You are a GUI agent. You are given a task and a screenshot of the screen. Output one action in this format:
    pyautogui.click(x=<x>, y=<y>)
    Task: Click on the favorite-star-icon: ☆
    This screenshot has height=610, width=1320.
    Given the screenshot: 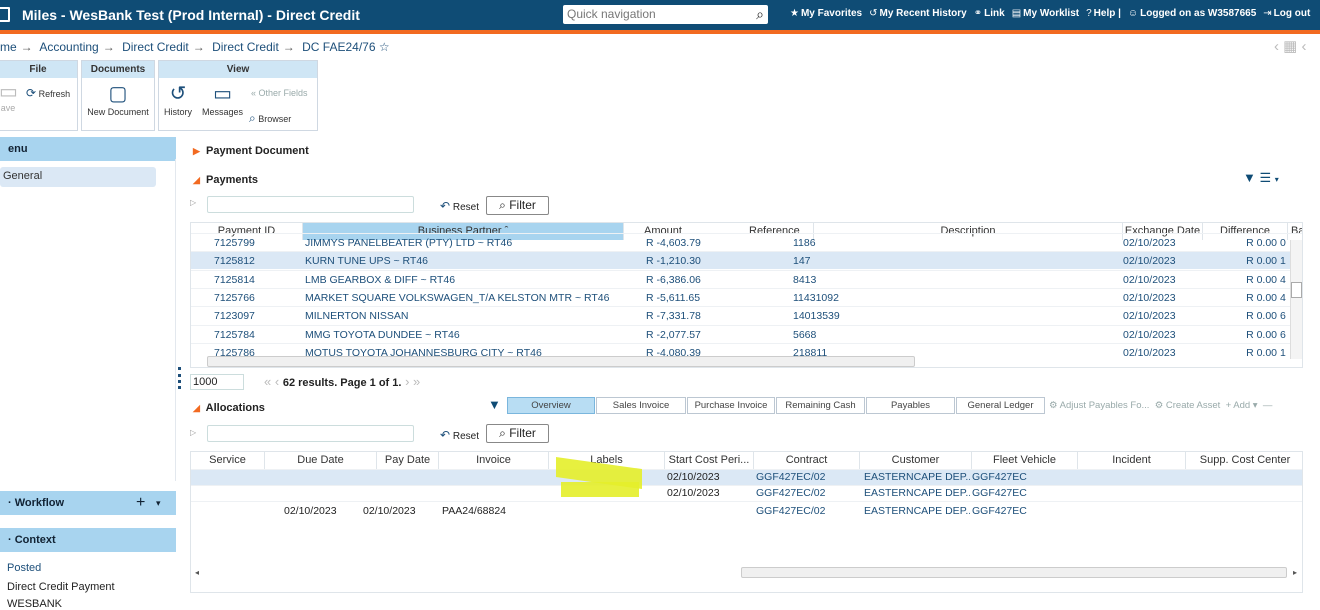 What is the action you would take?
    pyautogui.click(x=384, y=47)
    